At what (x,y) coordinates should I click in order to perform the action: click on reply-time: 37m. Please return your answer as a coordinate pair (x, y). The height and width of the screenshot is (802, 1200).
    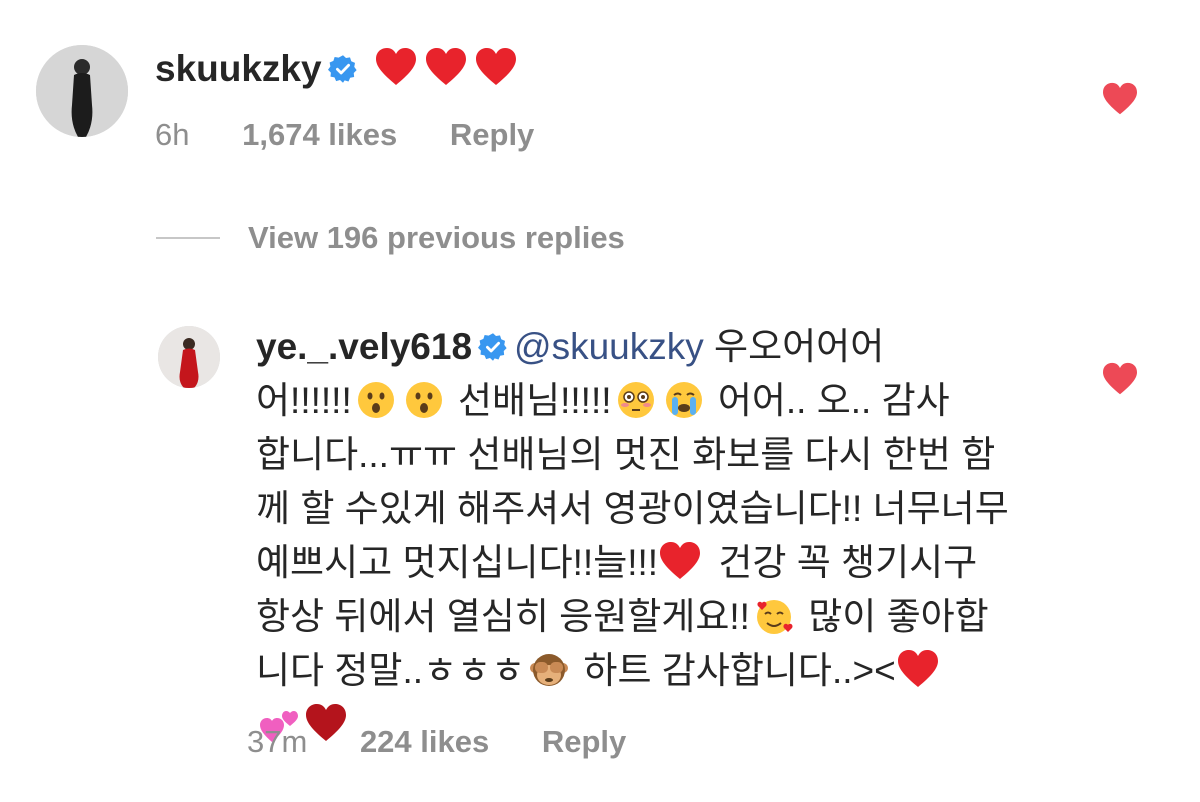
    Looking at the image, I should click on (277, 741).